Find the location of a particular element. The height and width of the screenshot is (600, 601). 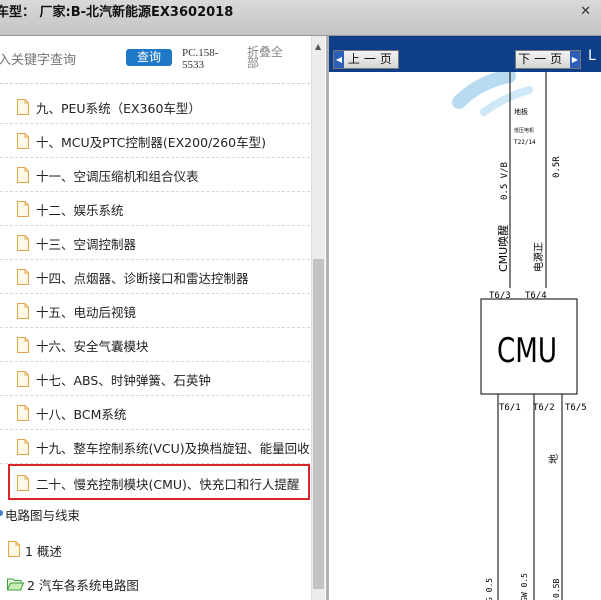

tree-item: 九、PEU系统（EX360车型） is located at coordinates (155, 107).